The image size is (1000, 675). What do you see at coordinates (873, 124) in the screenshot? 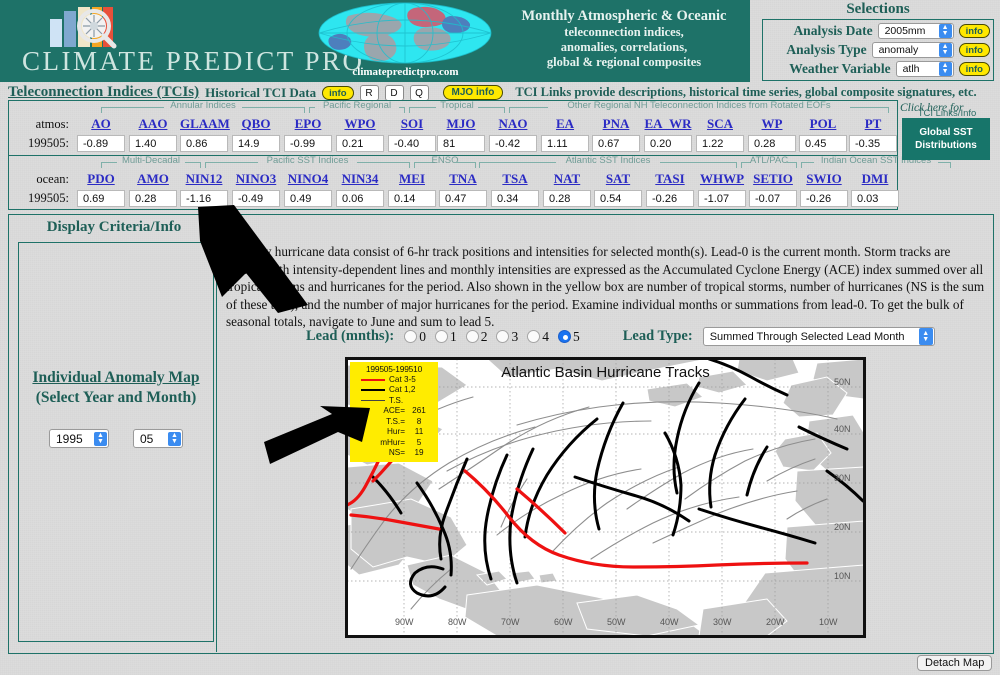
I see `atmos-index-link-pt: PT` at bounding box center [873, 124].